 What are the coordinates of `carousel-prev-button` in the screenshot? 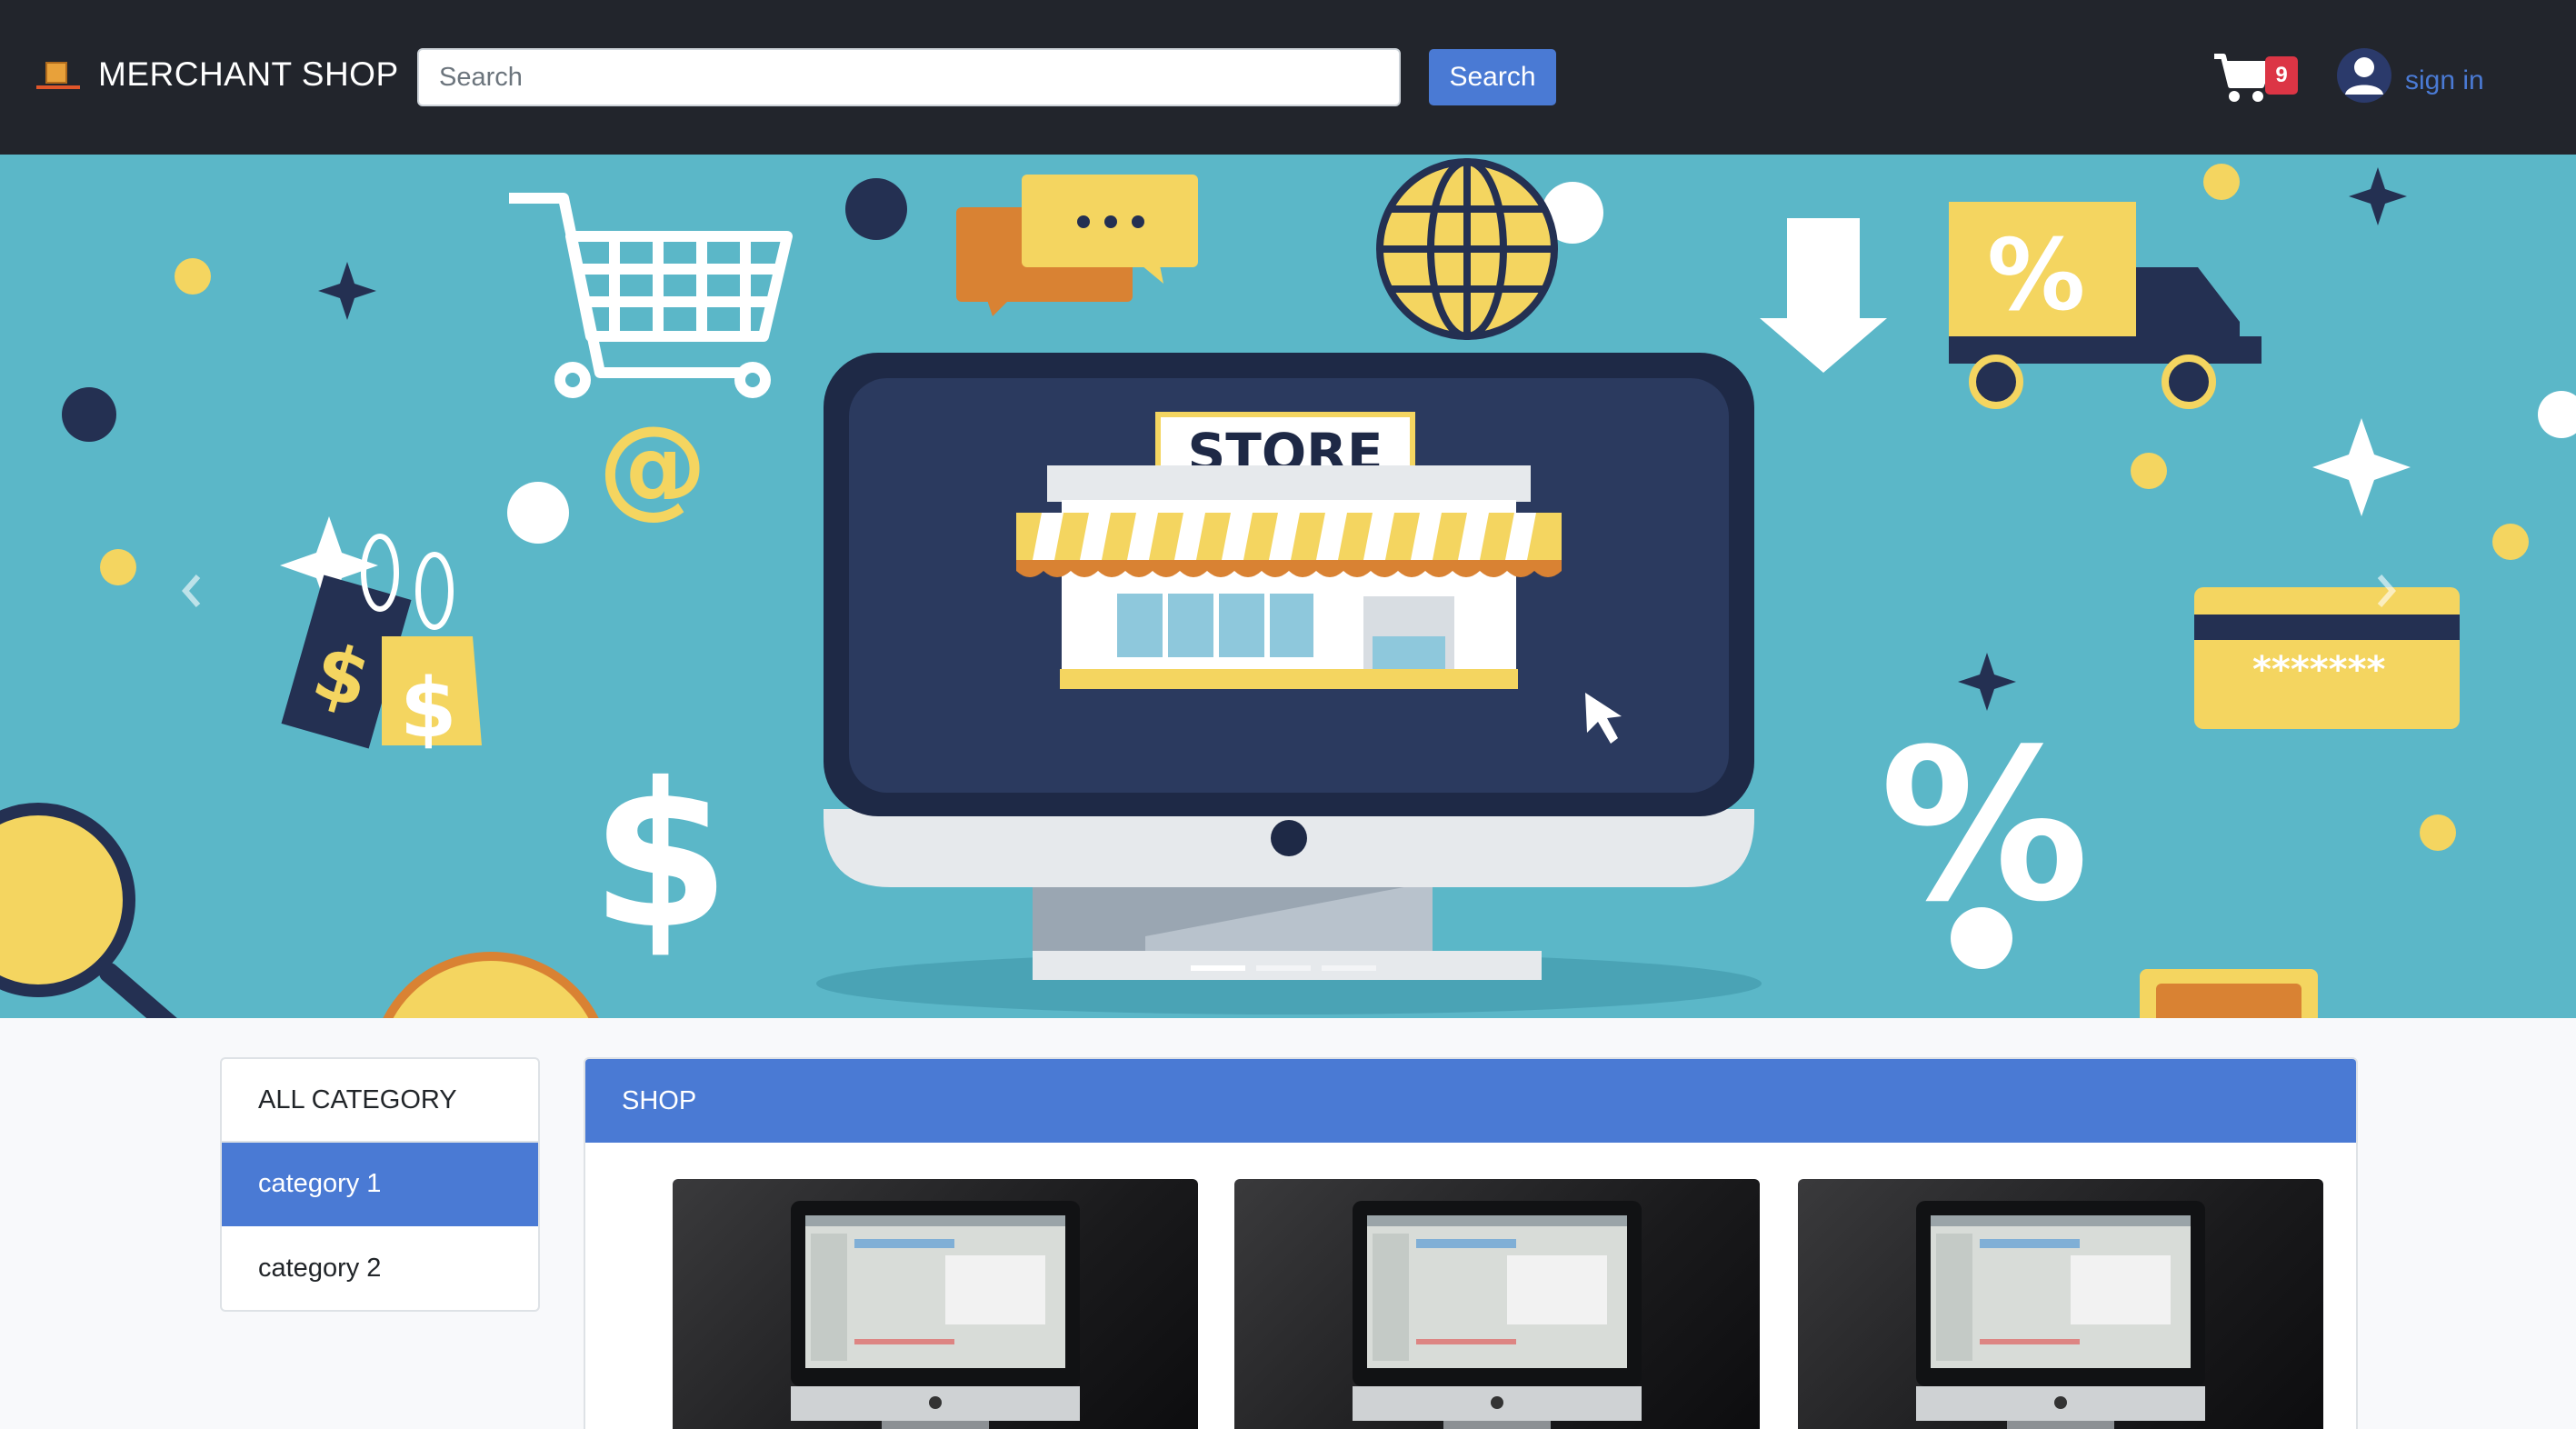 It's located at (191, 591).